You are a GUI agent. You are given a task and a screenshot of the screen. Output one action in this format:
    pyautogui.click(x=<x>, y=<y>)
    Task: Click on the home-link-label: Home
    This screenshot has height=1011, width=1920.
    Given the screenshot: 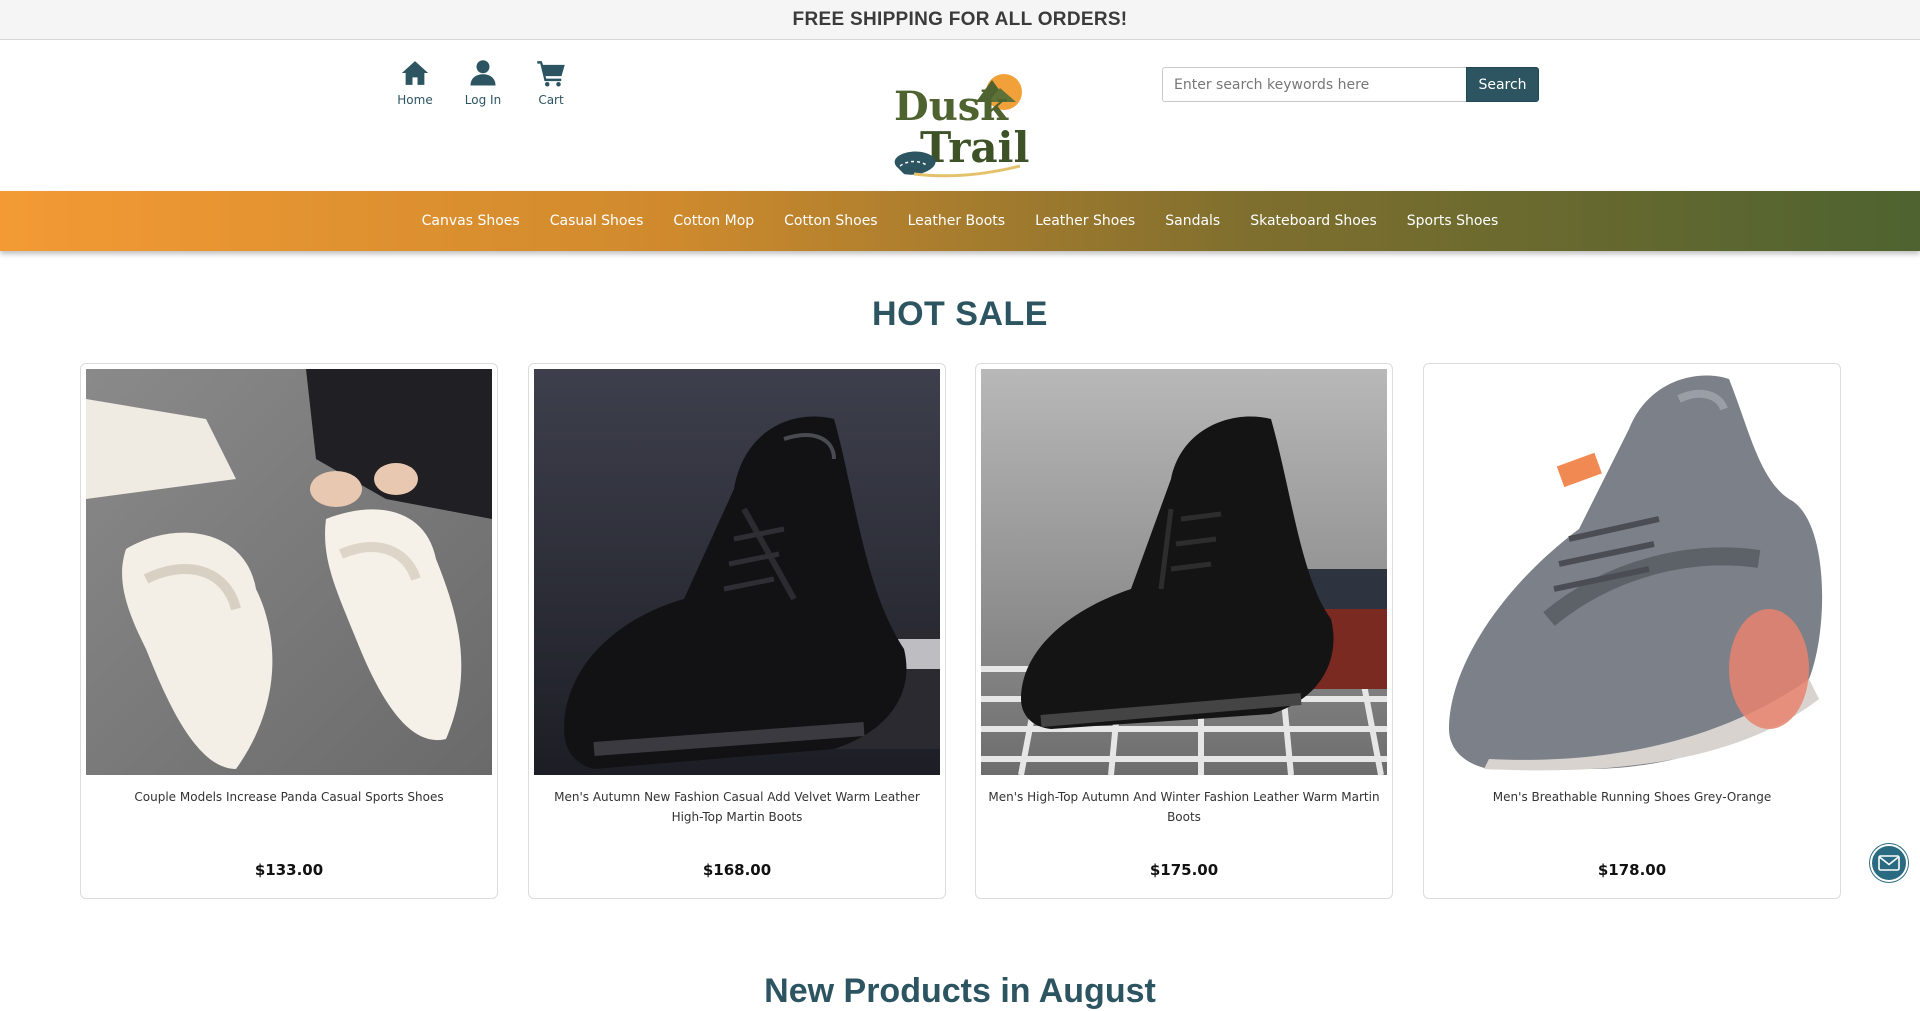 What is the action you would take?
    pyautogui.click(x=415, y=100)
    